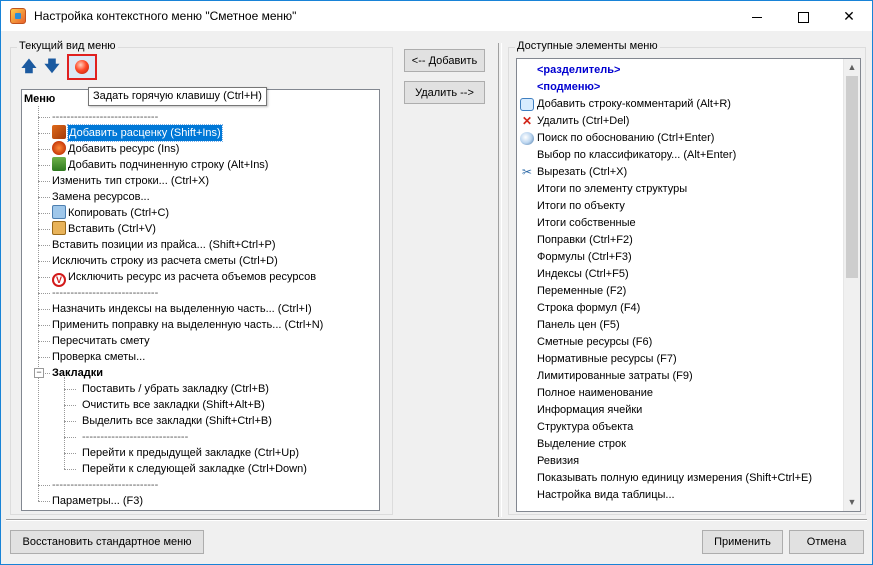 The height and width of the screenshot is (565, 873). Describe the element at coordinates (677, 87) in the screenshot. I see `available-item: <подменю>` at that location.